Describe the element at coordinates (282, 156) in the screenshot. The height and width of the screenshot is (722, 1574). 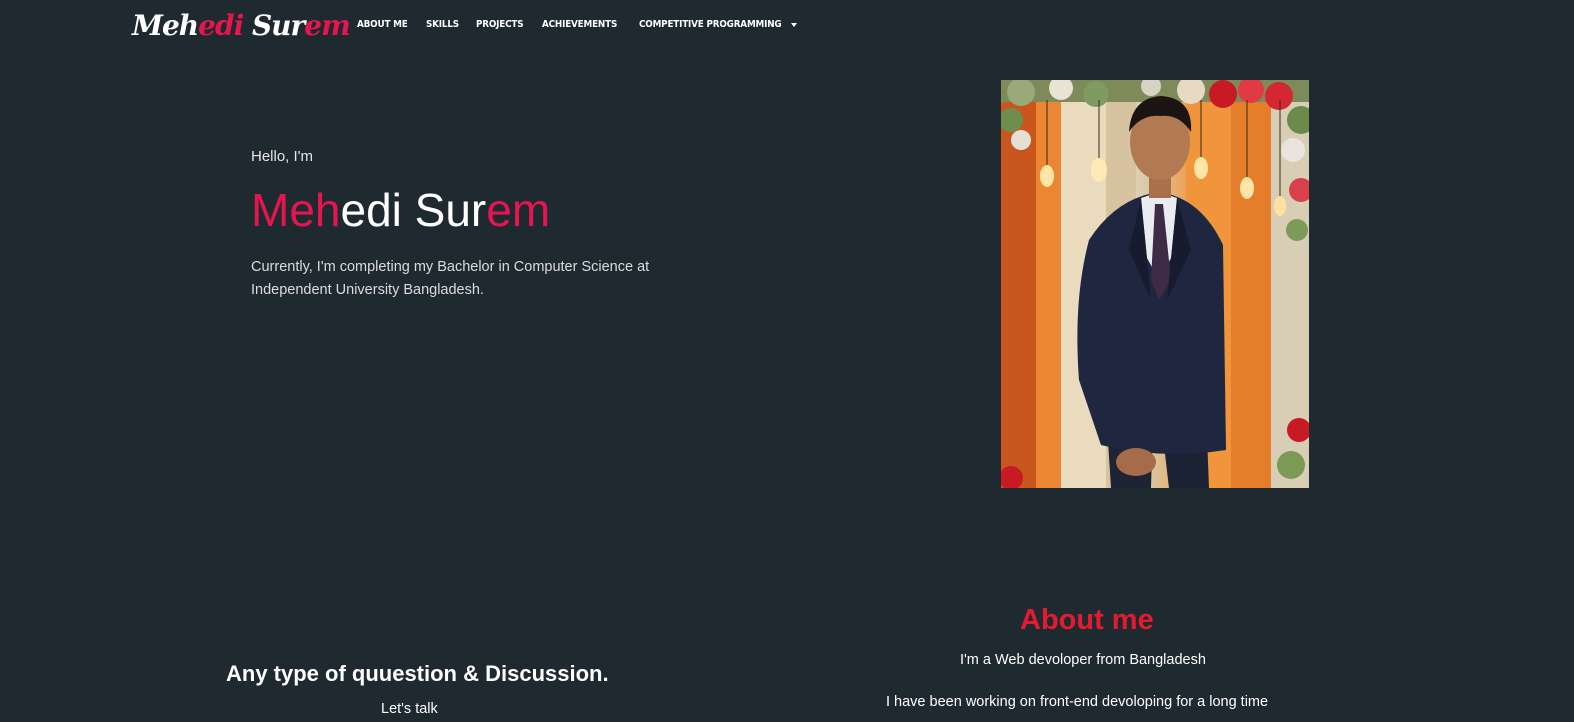
I see `hero-greeting: Hello, I'm` at that location.